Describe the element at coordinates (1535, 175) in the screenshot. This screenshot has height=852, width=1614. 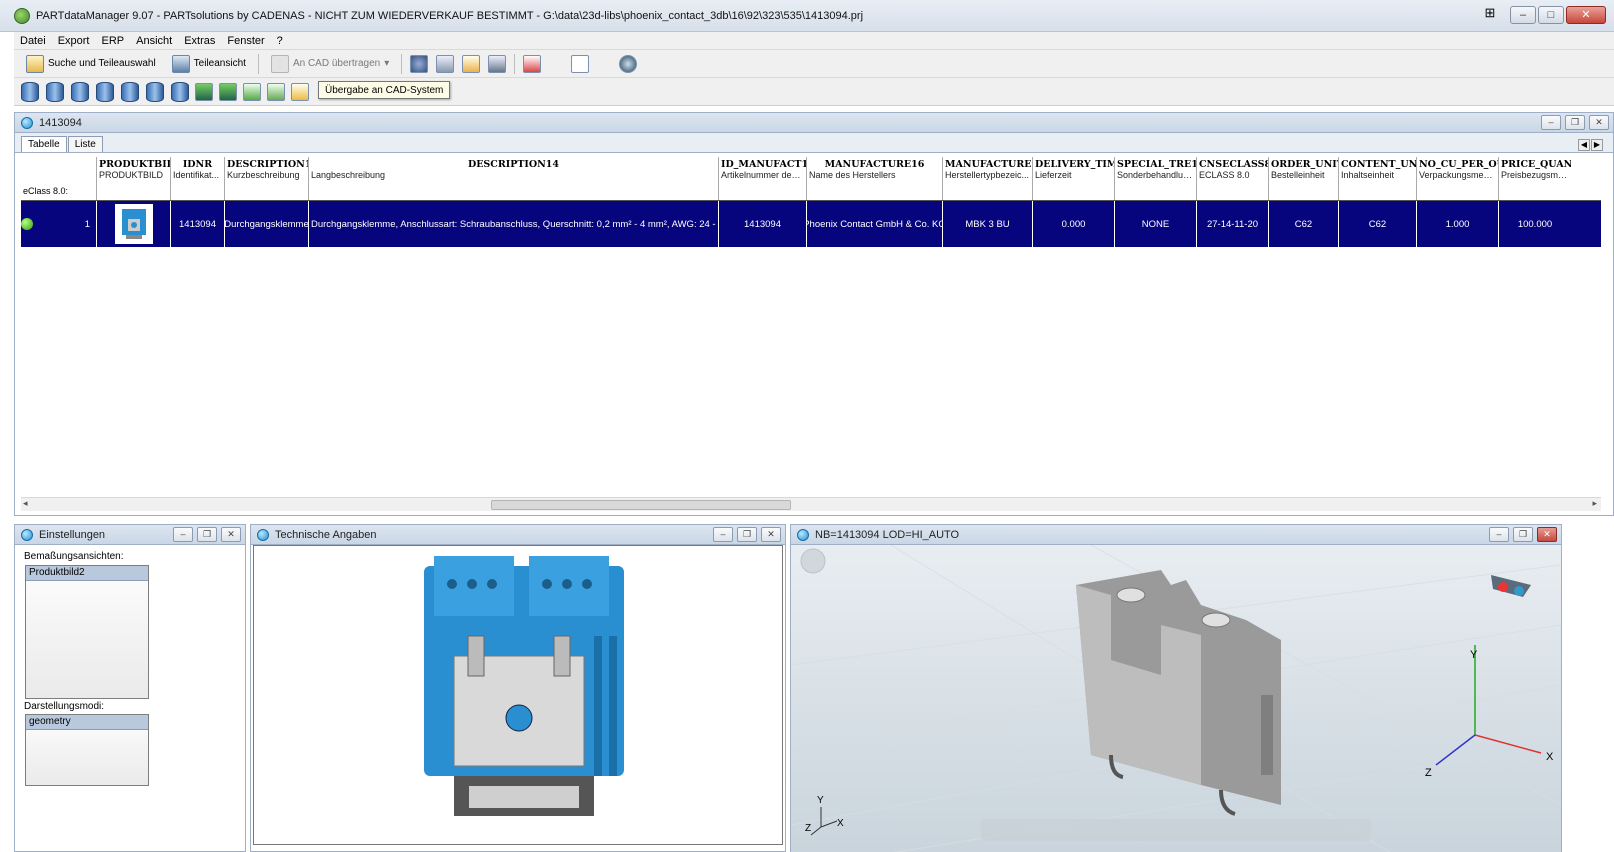
I see `header-subtitle: Preisbezugsmenge` at that location.